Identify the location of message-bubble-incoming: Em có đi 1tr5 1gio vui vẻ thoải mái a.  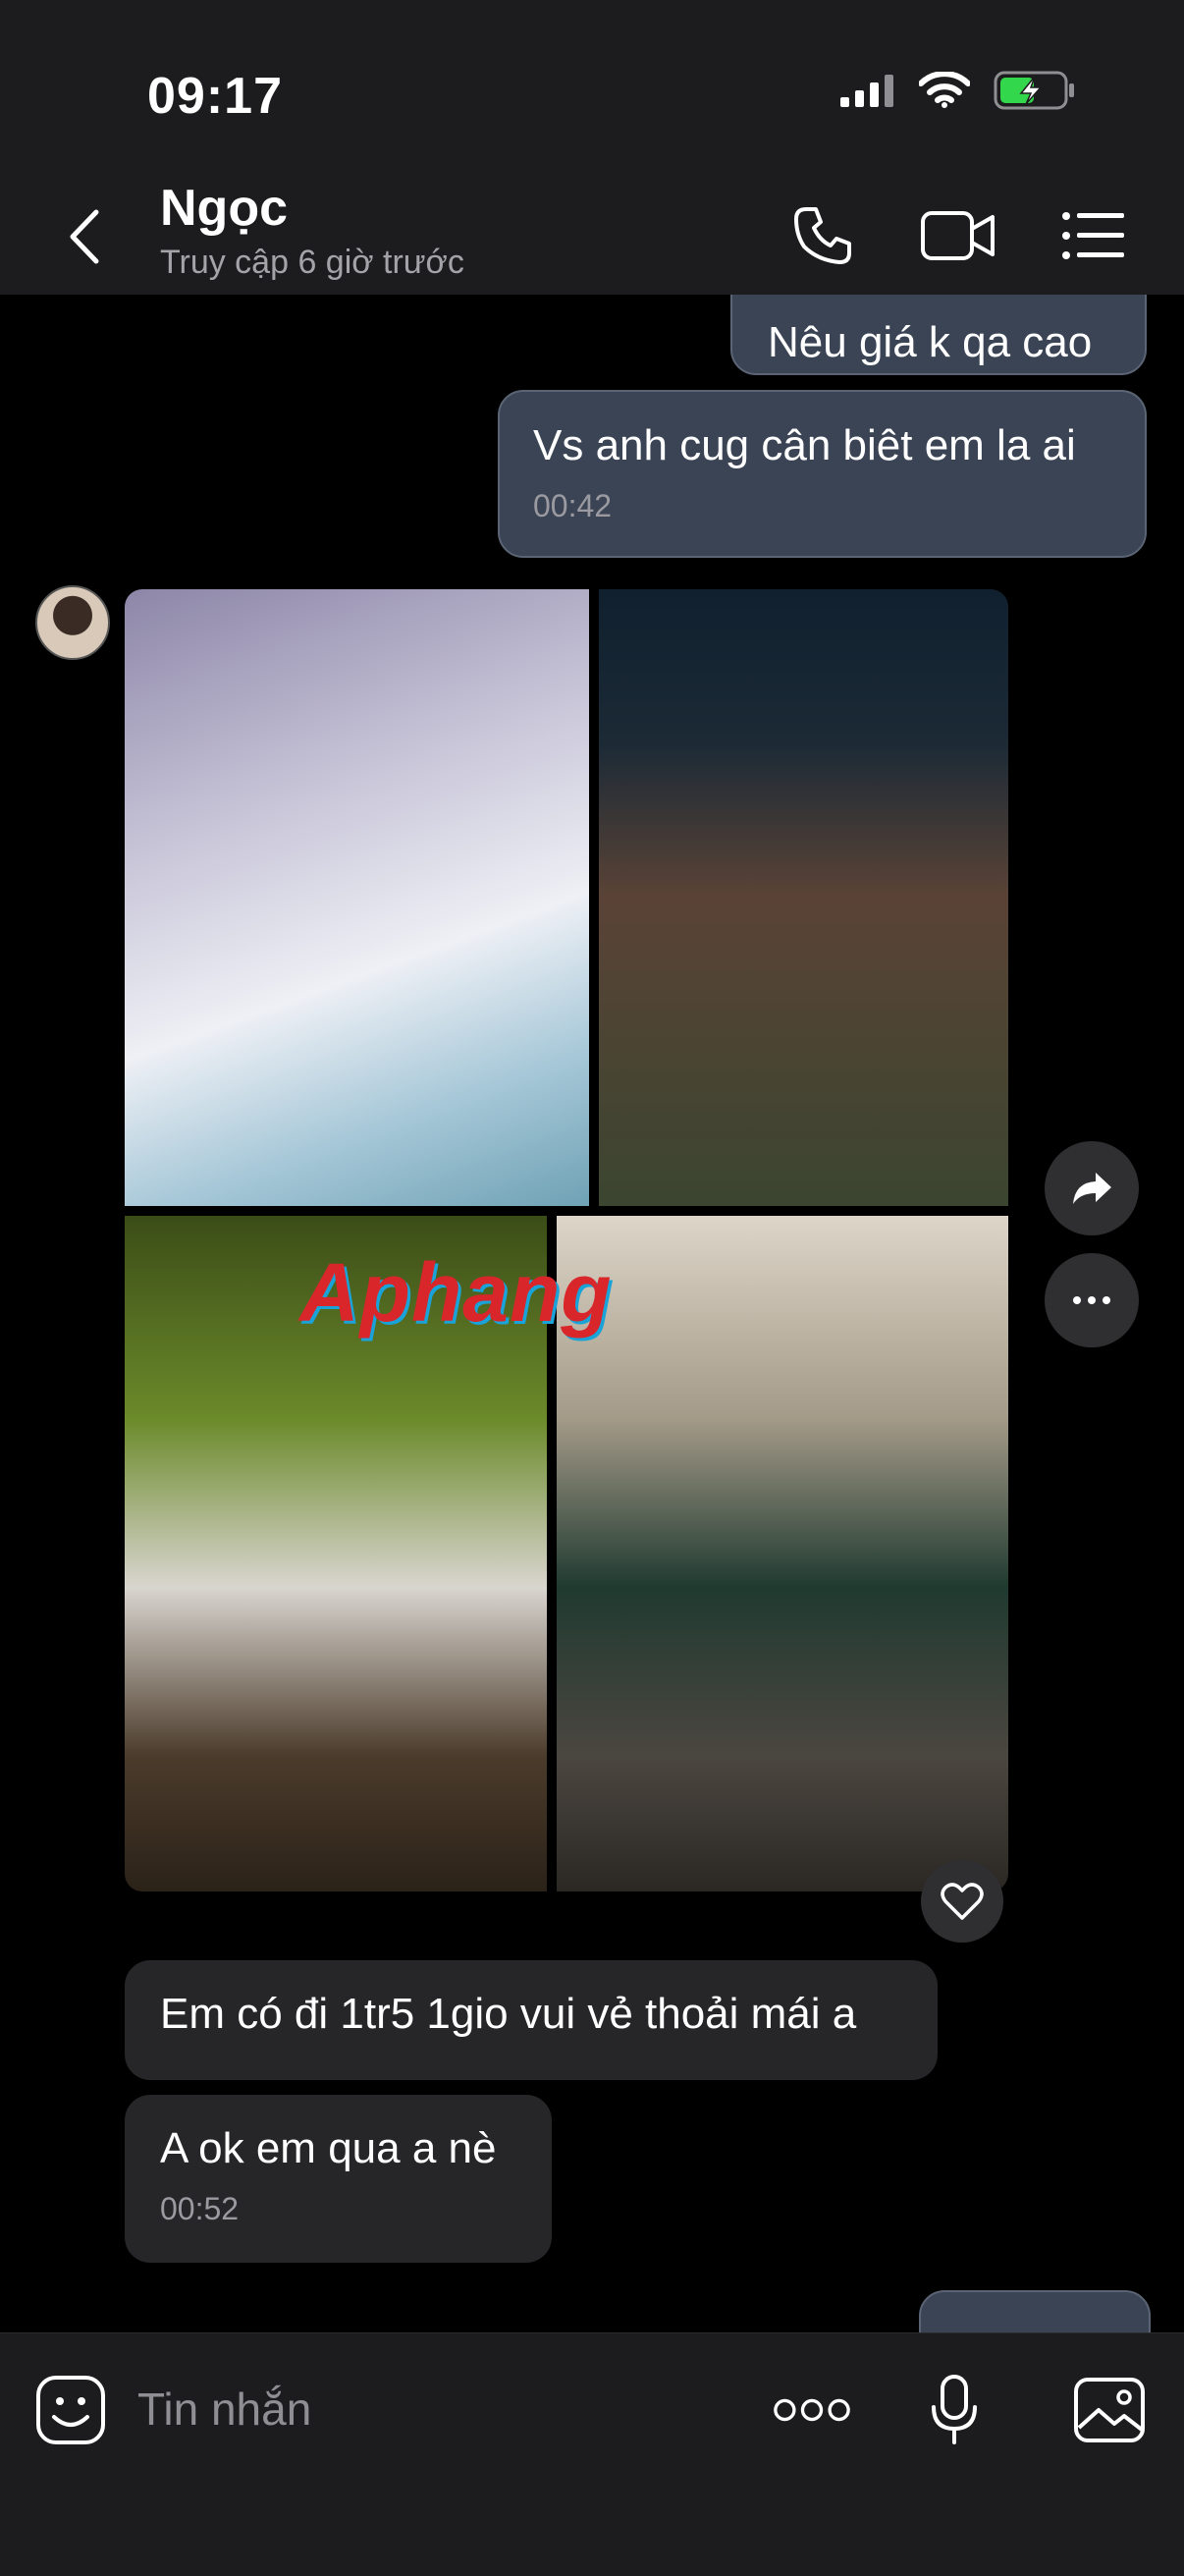
(531, 2020).